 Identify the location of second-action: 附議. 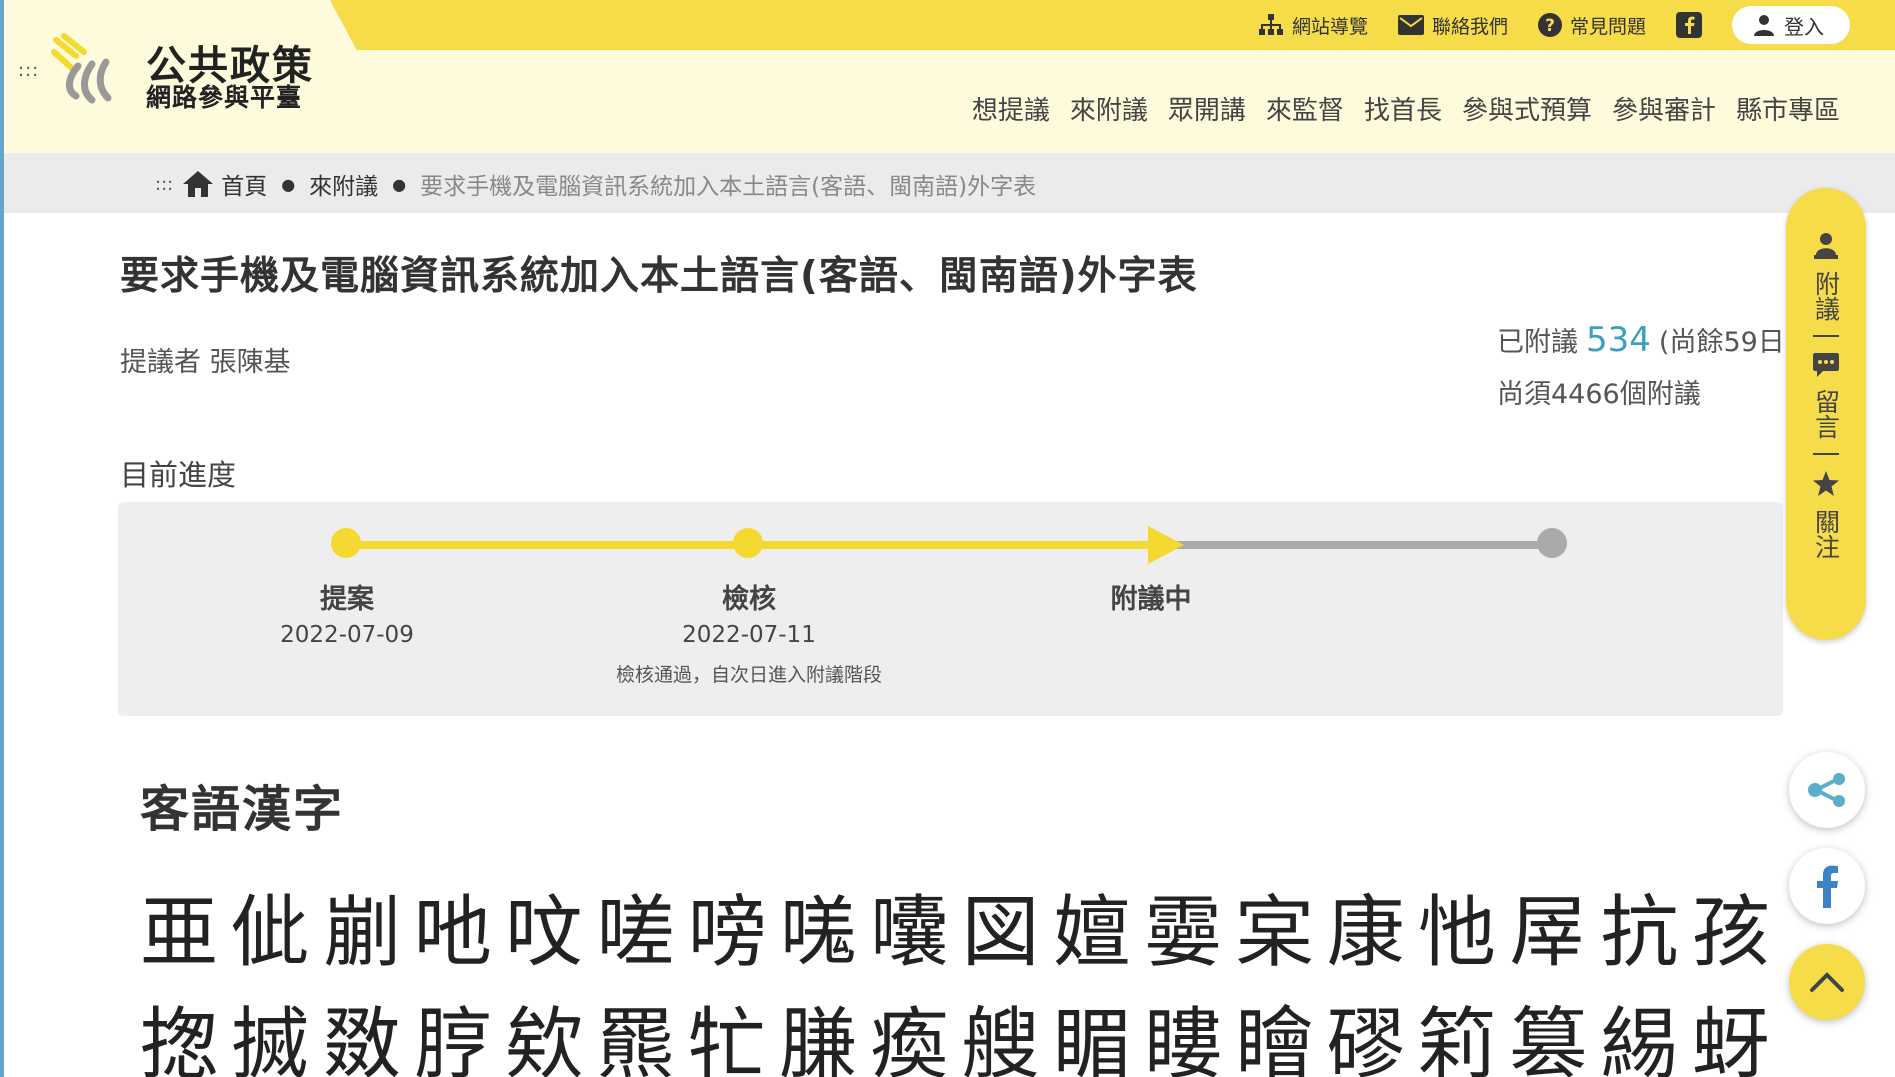
(1826, 277).